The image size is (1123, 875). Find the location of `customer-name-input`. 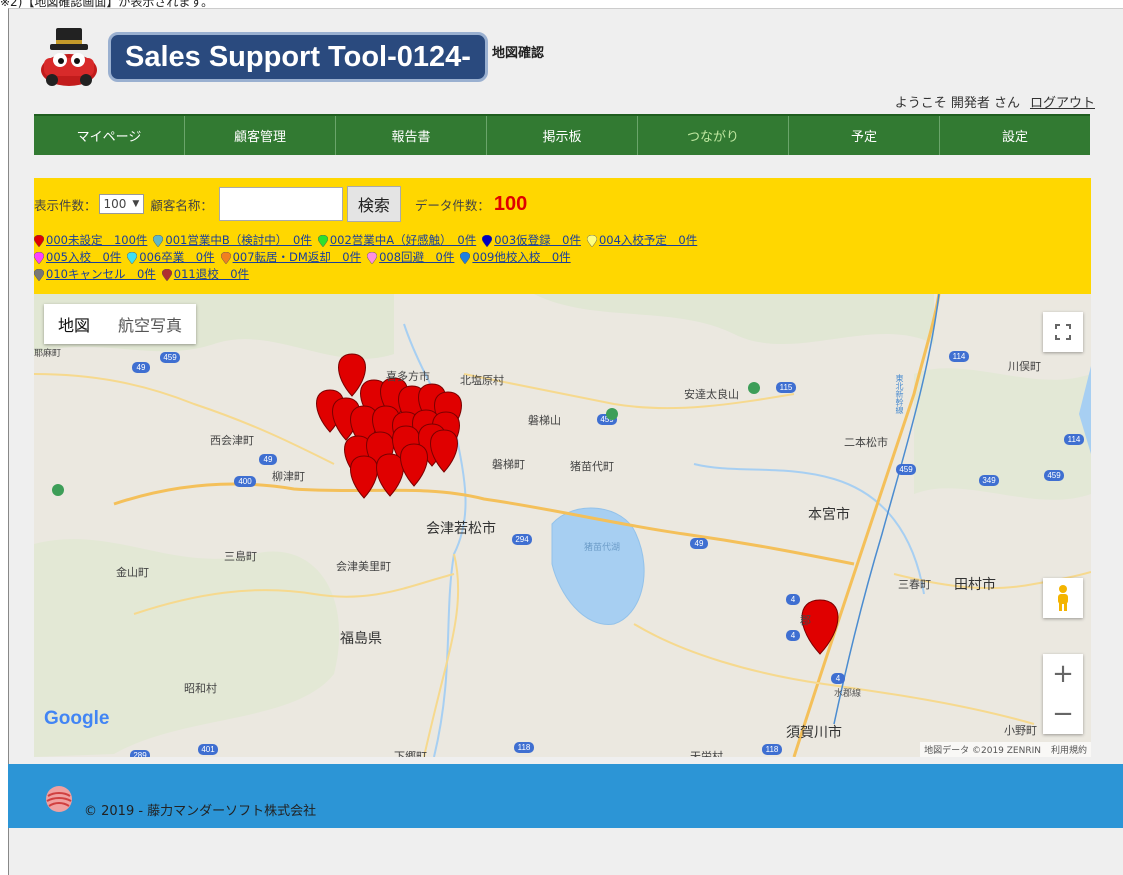

customer-name-input is located at coordinates (280, 204).